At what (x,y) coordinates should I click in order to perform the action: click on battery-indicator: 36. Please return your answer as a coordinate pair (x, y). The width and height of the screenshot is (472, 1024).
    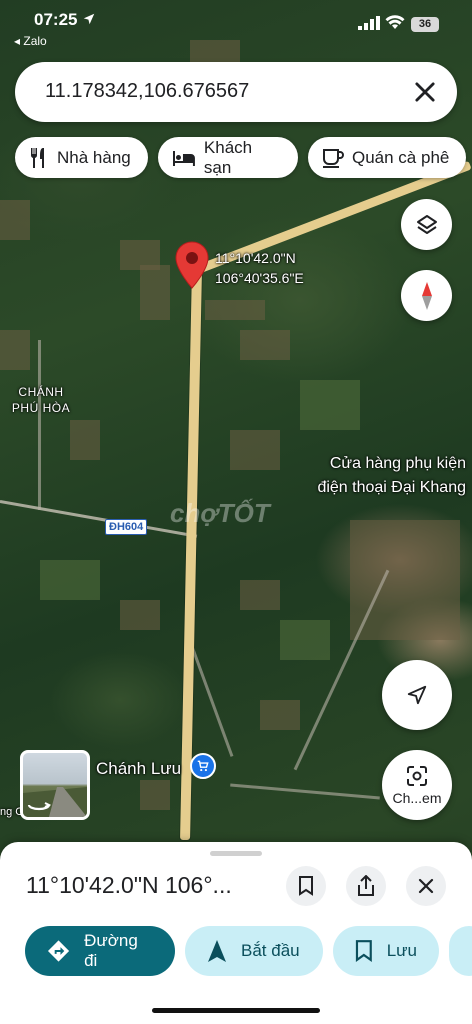
    Looking at the image, I should click on (425, 24).